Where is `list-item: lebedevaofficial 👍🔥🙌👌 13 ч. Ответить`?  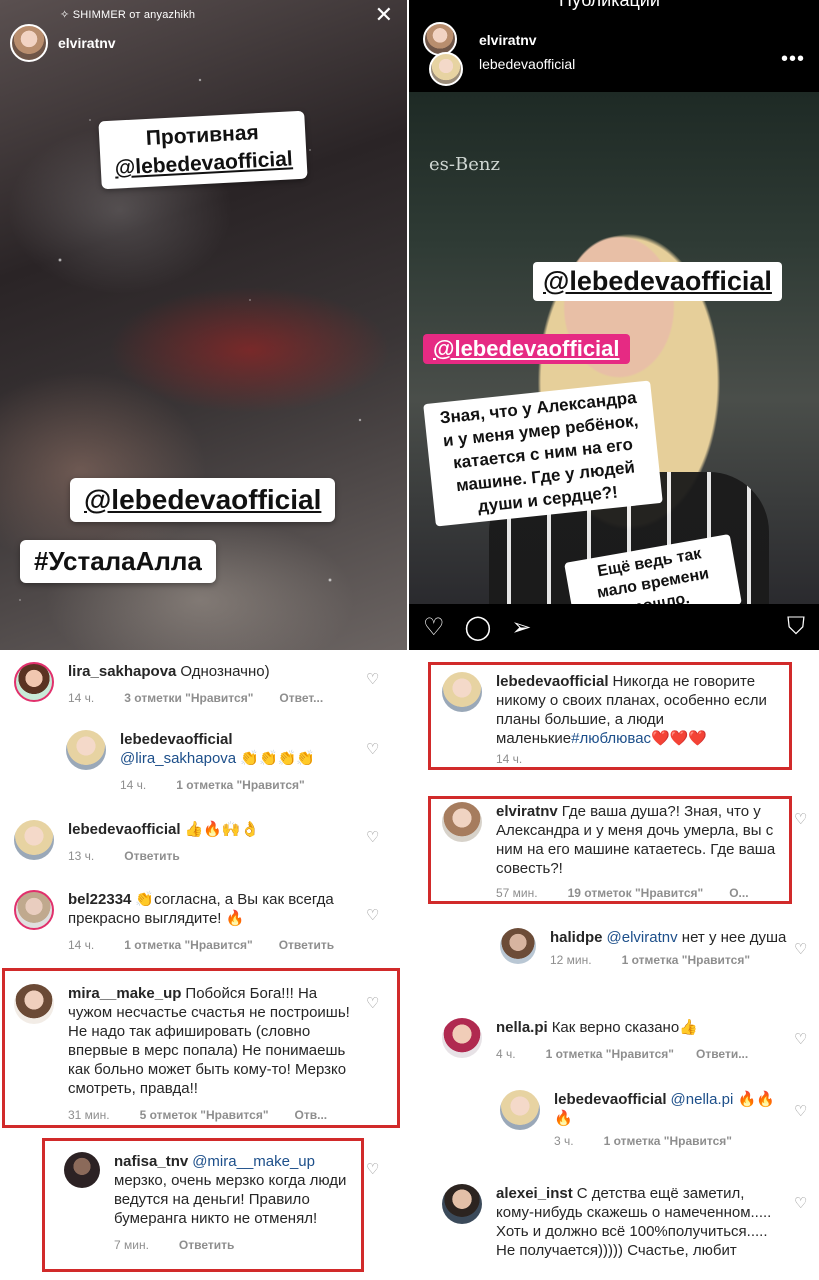
list-item: lebedevaofficial 👍🔥🙌👌 13 ч. Ответить is located at coordinates (184, 841).